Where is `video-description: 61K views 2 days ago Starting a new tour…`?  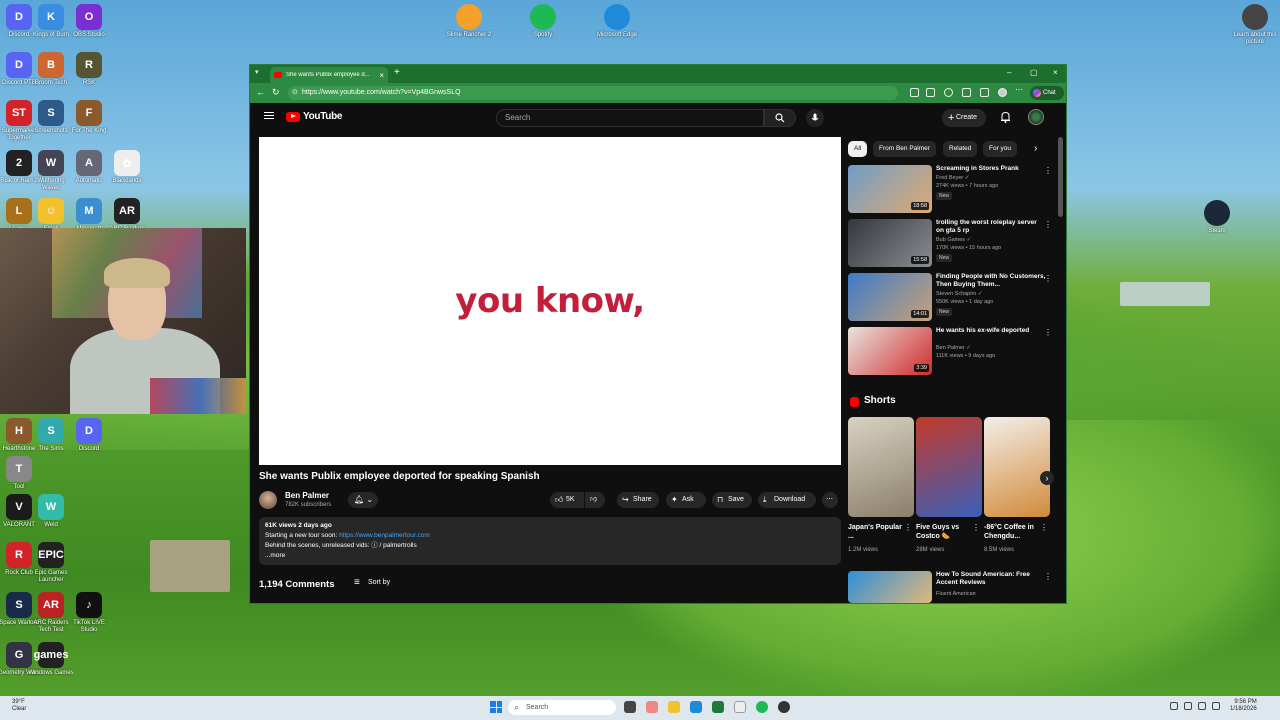
video-description: 61K views 2 days ago Starting a new tour… is located at coordinates (550, 541).